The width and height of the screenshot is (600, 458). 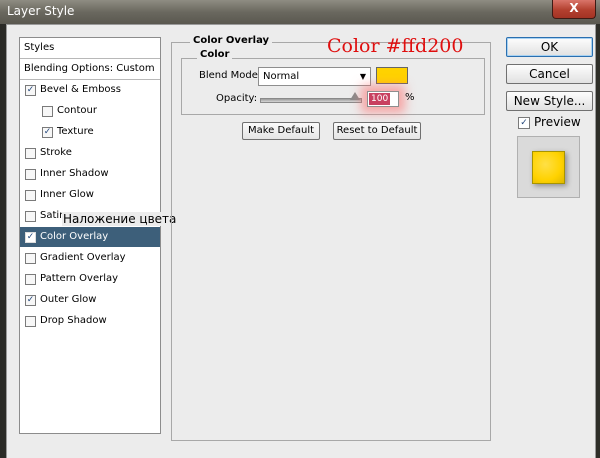 What do you see at coordinates (83, 257) in the screenshot?
I see `sidebar-item-label: Gradient Overlay` at bounding box center [83, 257].